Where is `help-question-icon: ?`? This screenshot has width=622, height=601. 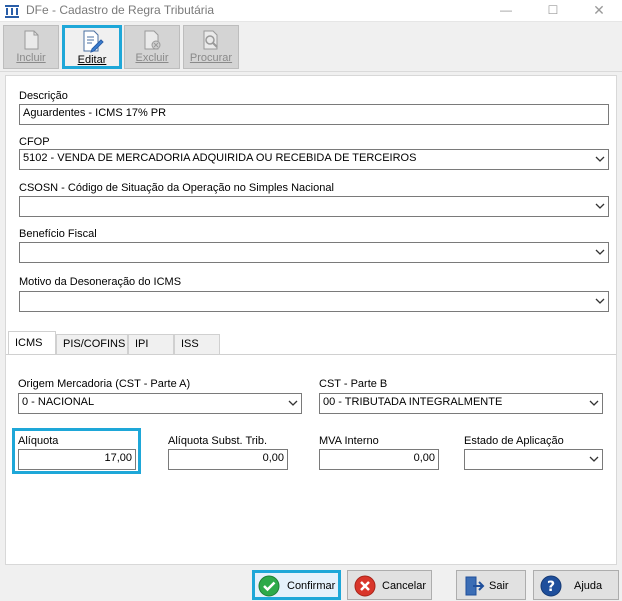
help-question-icon: ? is located at coordinates (551, 586).